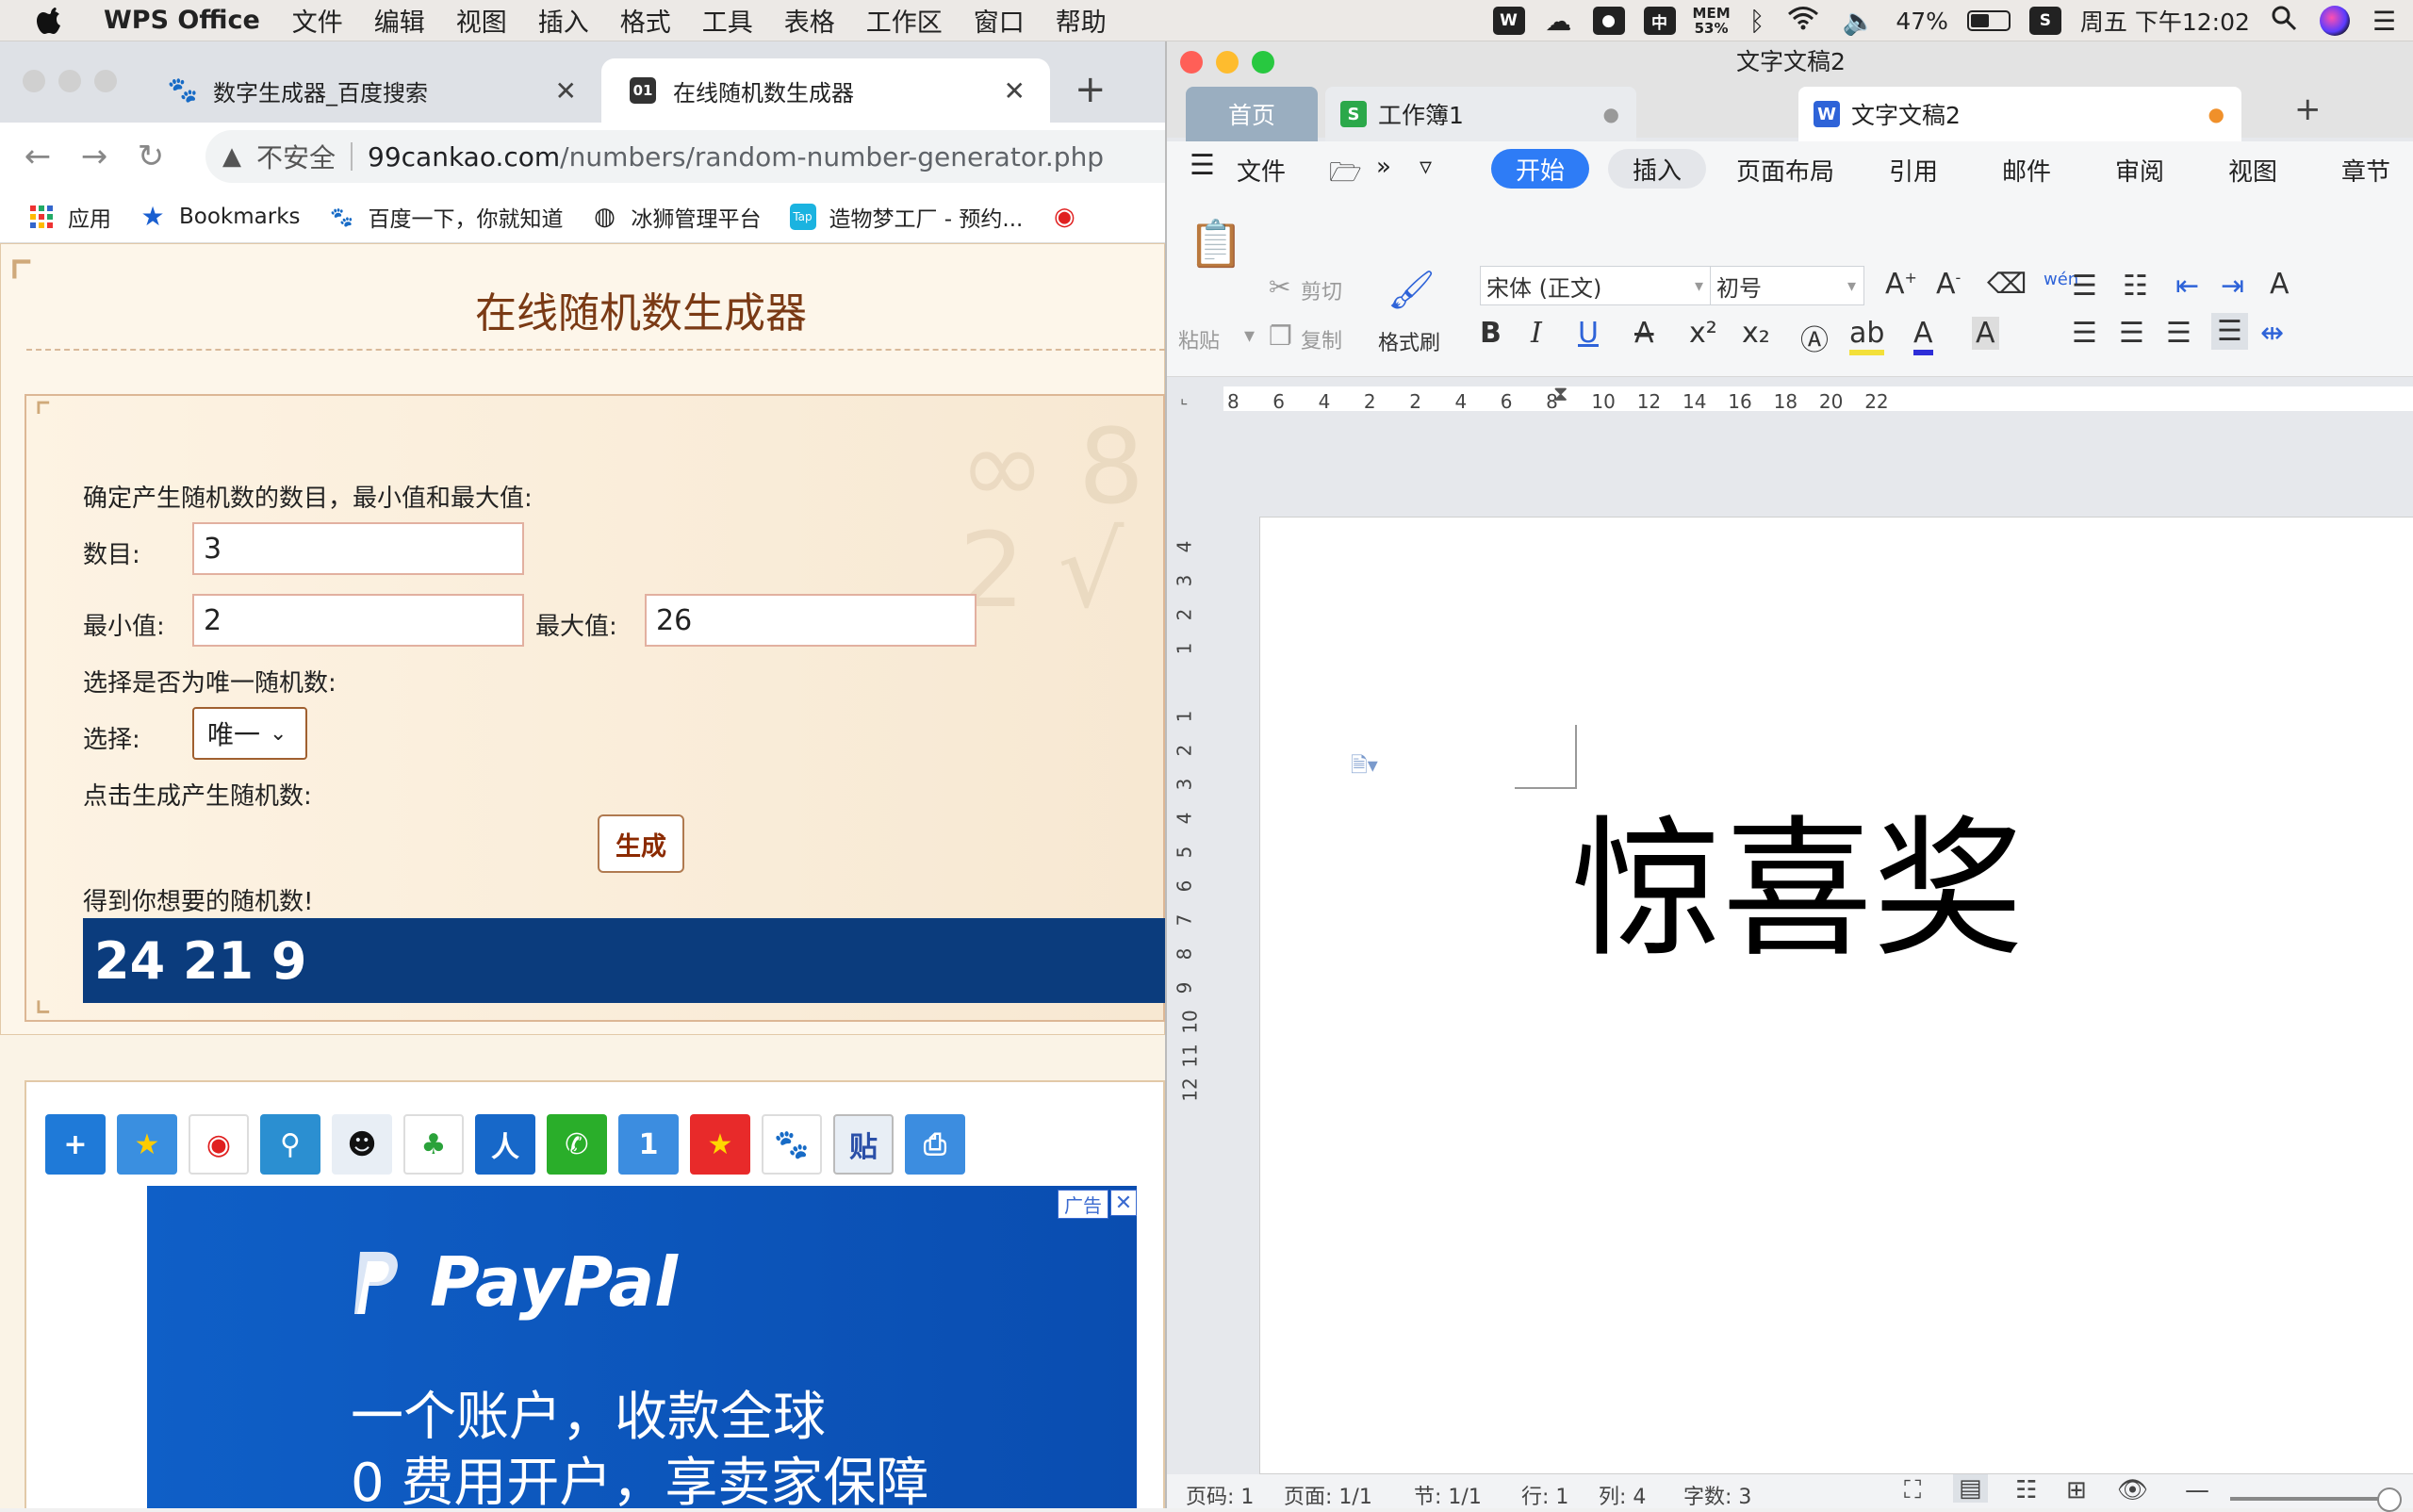  Describe the element at coordinates (646, 21) in the screenshot. I see `menu-format: 格式` at that location.